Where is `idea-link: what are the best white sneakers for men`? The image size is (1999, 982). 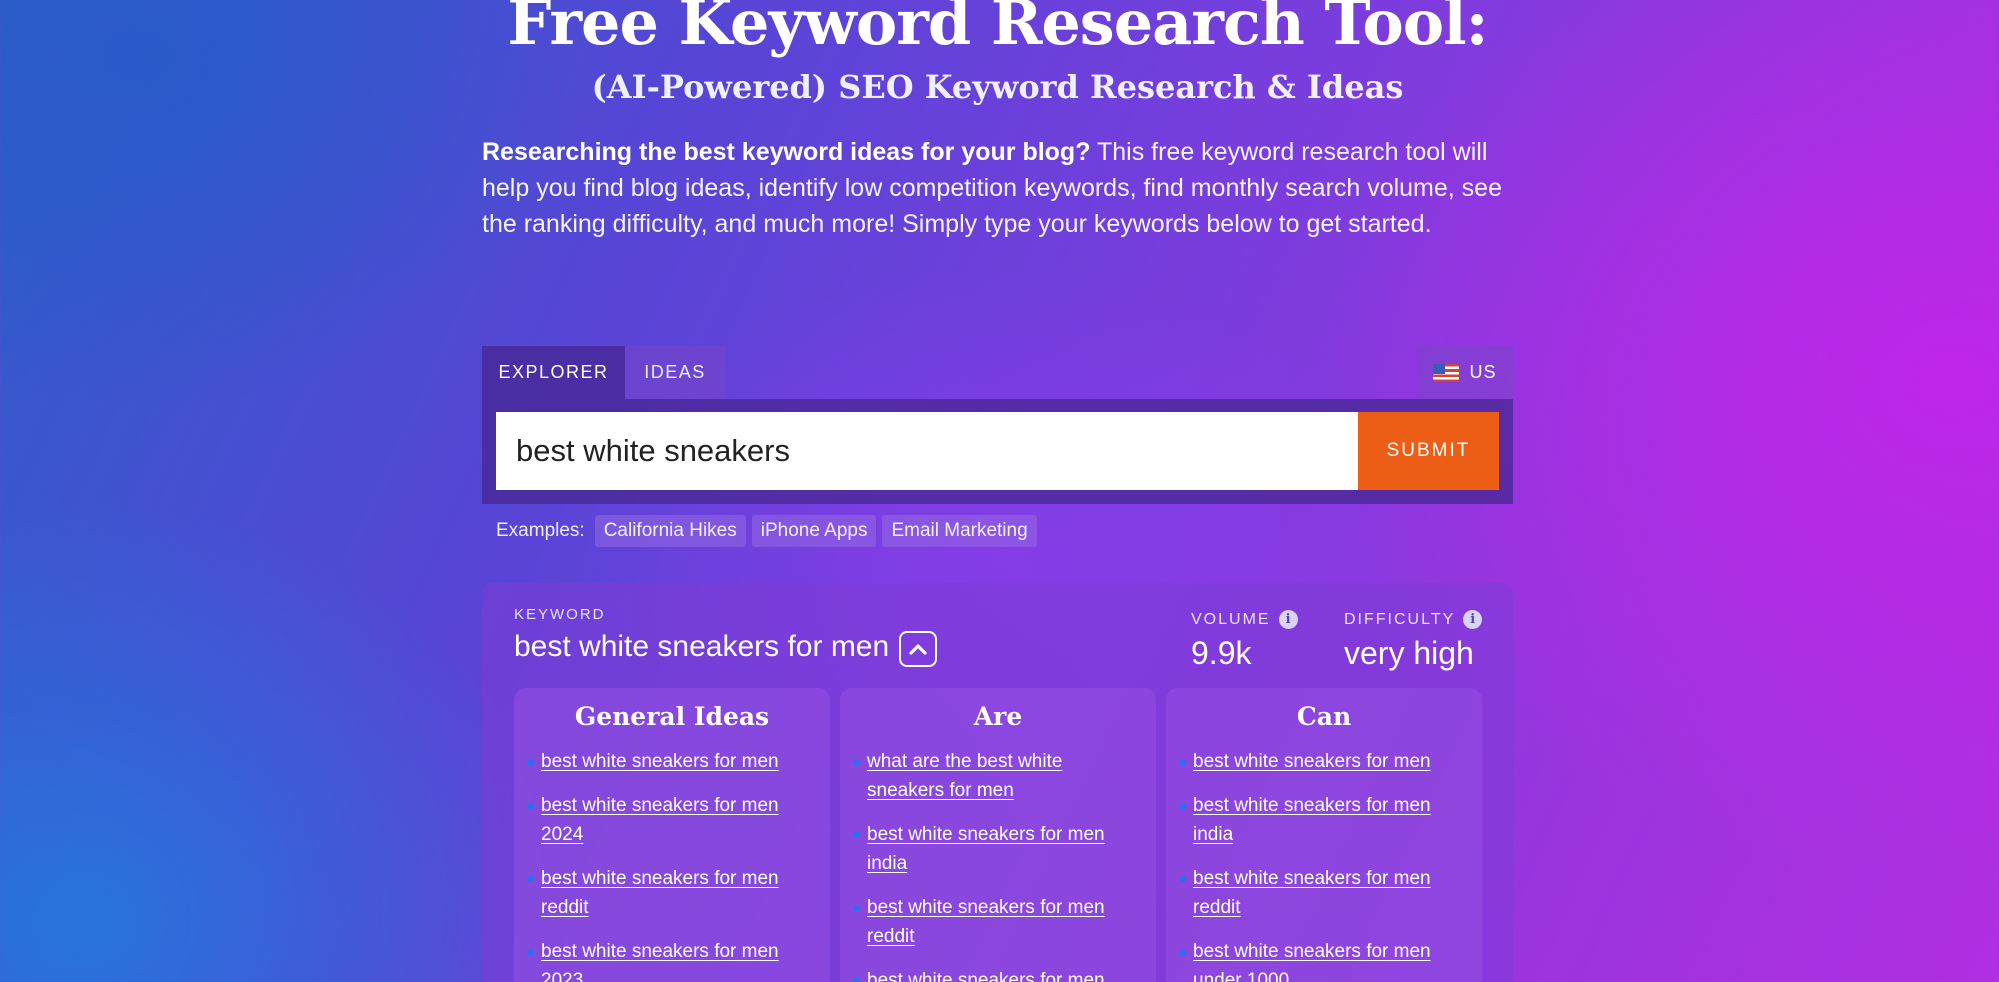
idea-link: what are the best white sneakers for men is located at coordinates (964, 776).